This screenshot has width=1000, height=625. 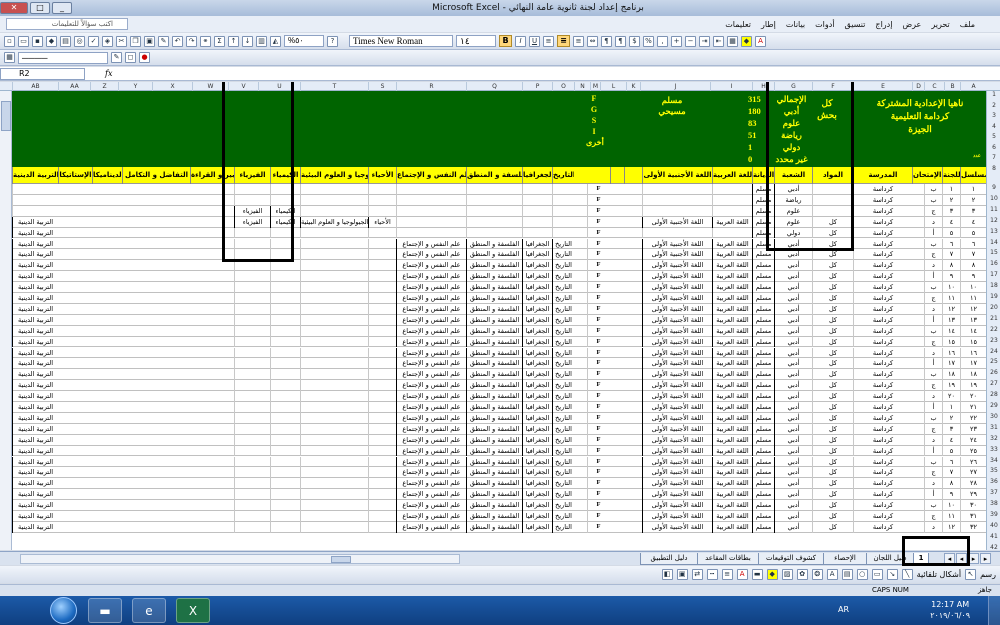 What do you see at coordinates (973, 462) in the screenshot?
I see `table-cell: ٢٦` at bounding box center [973, 462].